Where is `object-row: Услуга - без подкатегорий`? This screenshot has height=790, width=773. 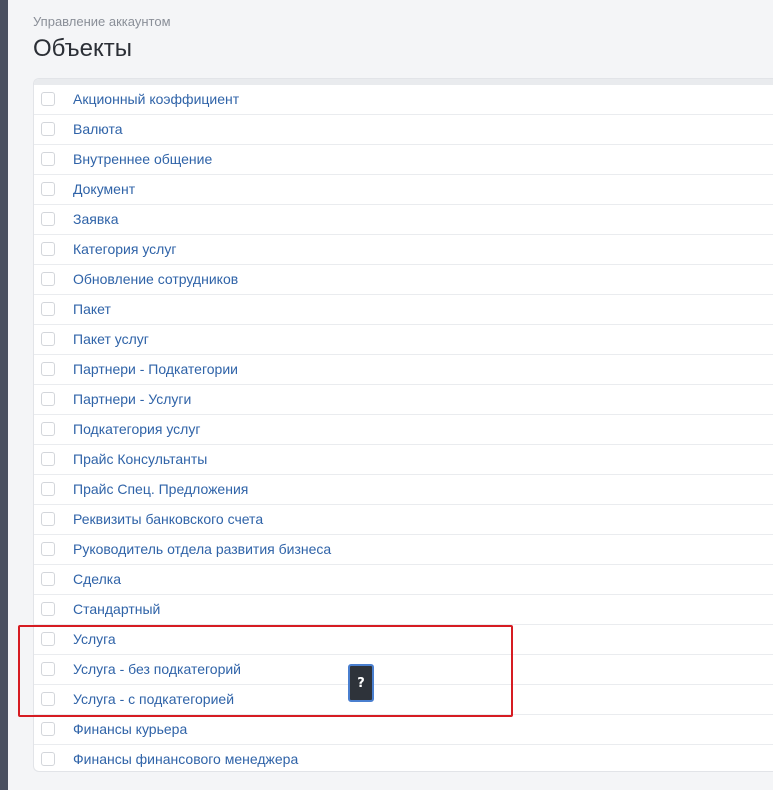
object-row: Услуга - без подкатегорий is located at coordinates (403, 670).